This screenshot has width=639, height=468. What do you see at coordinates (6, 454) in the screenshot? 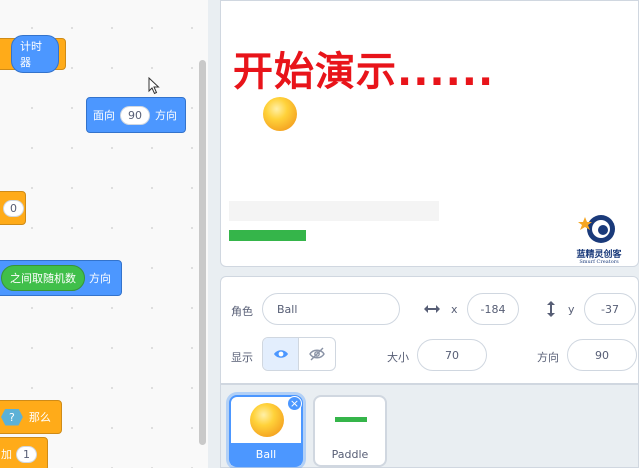
I see `add-label: 加` at bounding box center [6, 454].